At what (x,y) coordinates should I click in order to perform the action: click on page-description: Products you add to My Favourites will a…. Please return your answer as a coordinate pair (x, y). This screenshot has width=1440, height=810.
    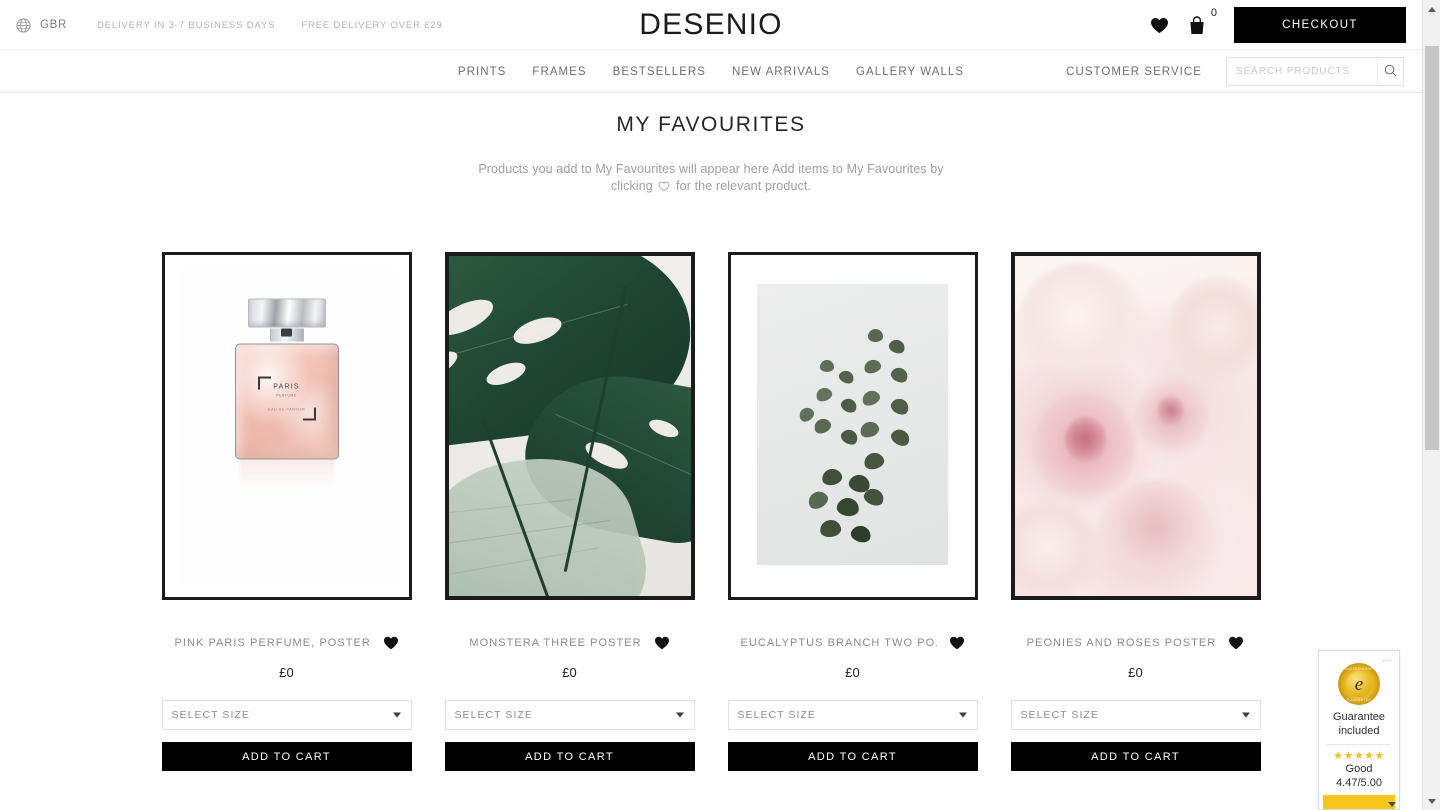
    Looking at the image, I should click on (711, 178).